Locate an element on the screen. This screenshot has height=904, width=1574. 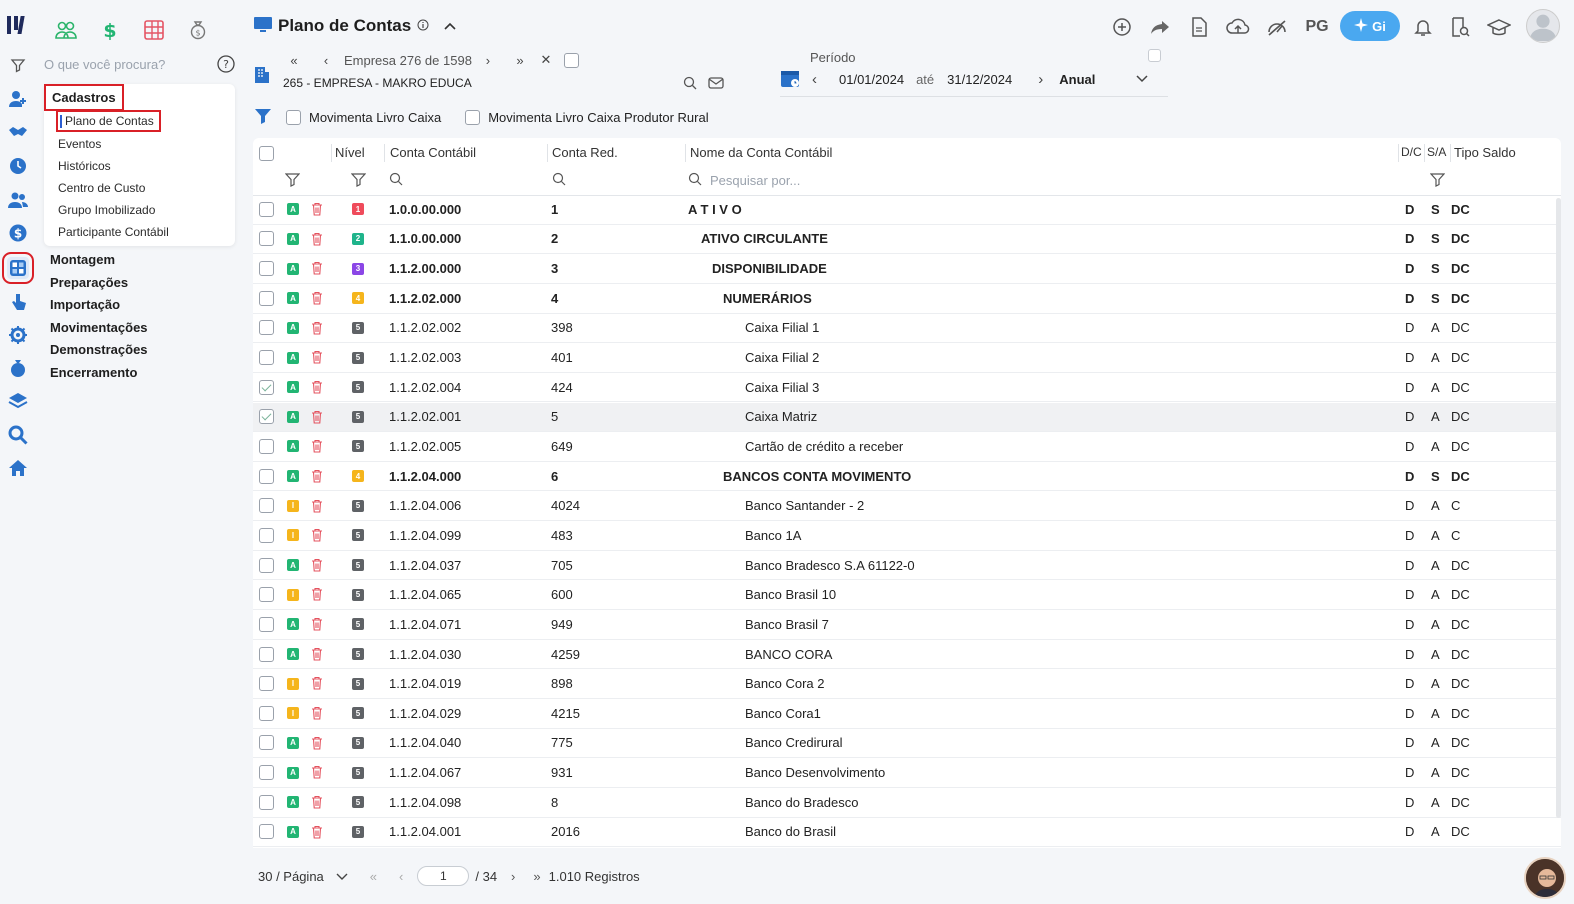
bell-icon is located at coordinates (1423, 27).